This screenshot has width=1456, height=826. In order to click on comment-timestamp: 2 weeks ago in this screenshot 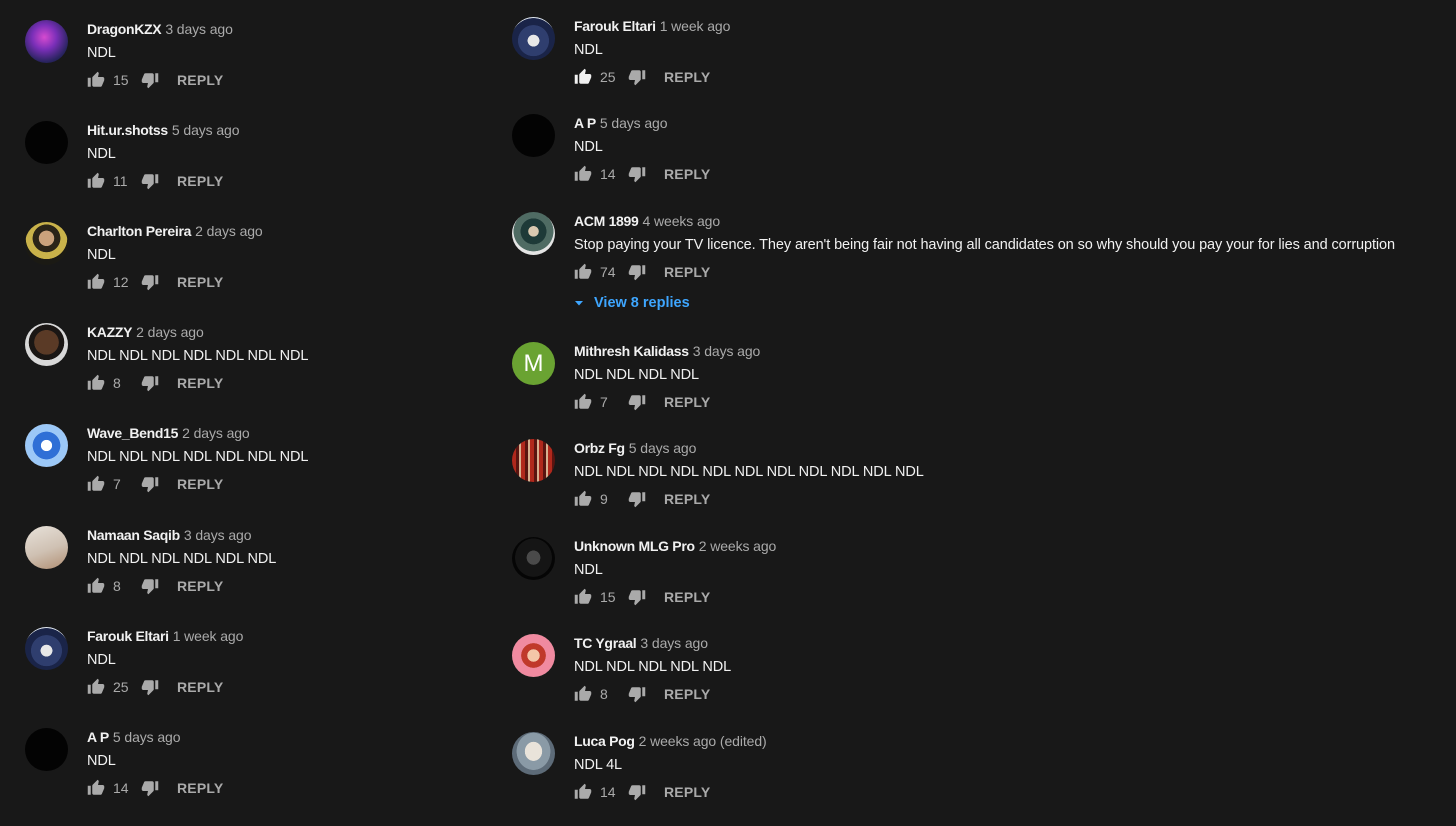, I will do `click(738, 546)`.